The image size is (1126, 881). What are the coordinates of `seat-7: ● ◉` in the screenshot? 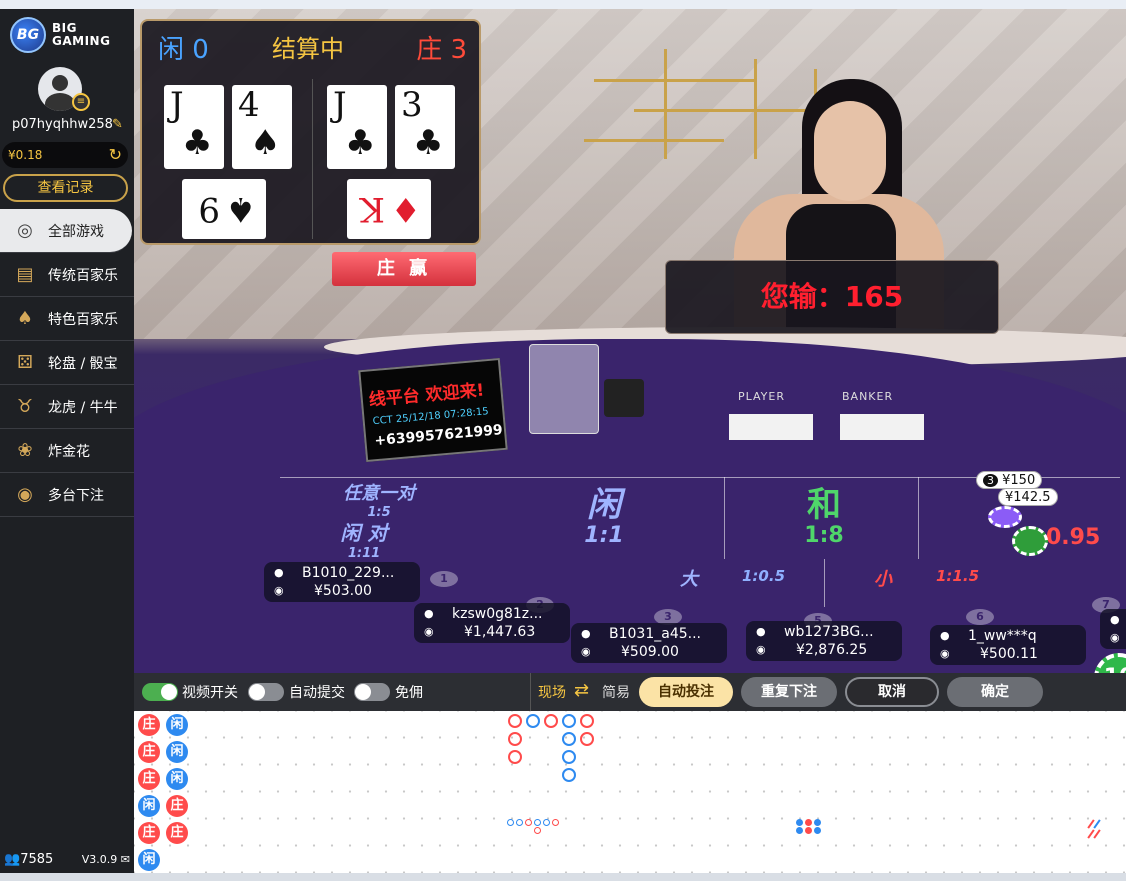 It's located at (1113, 629).